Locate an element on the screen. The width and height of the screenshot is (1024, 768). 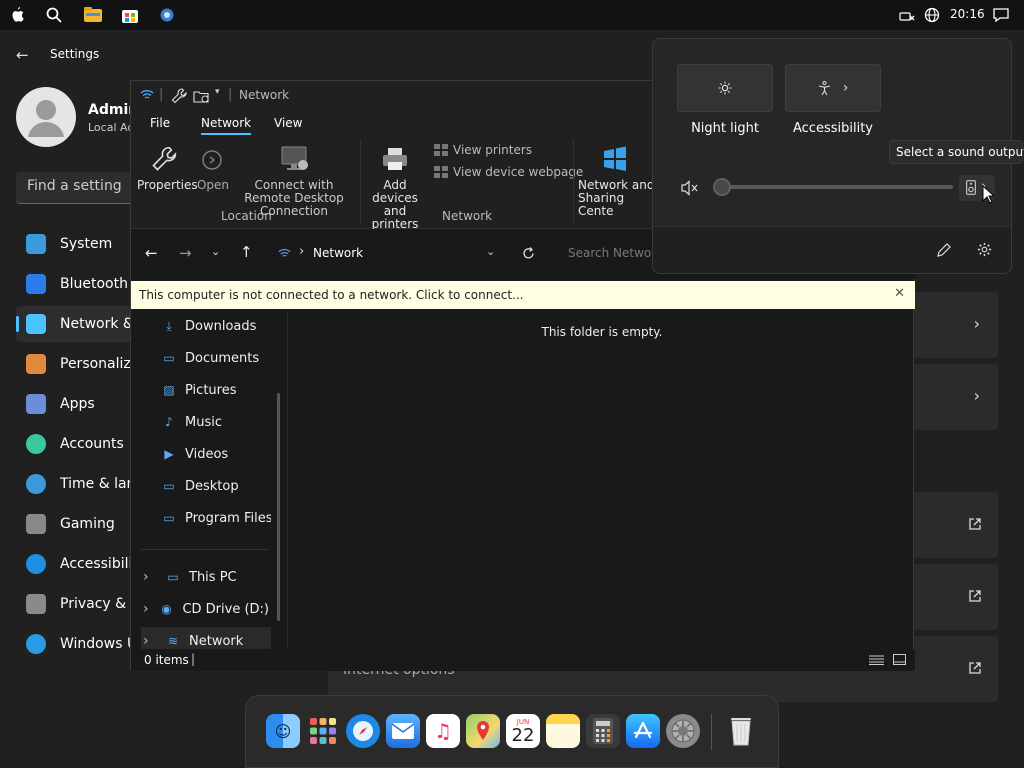
tree-item: ▭Documents✦ is located at coordinates (206, 358).